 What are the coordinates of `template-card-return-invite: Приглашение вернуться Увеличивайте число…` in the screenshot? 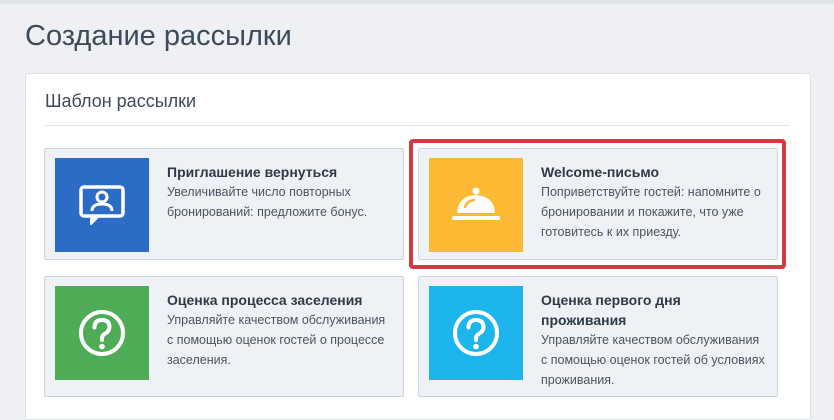 It's located at (224, 204).